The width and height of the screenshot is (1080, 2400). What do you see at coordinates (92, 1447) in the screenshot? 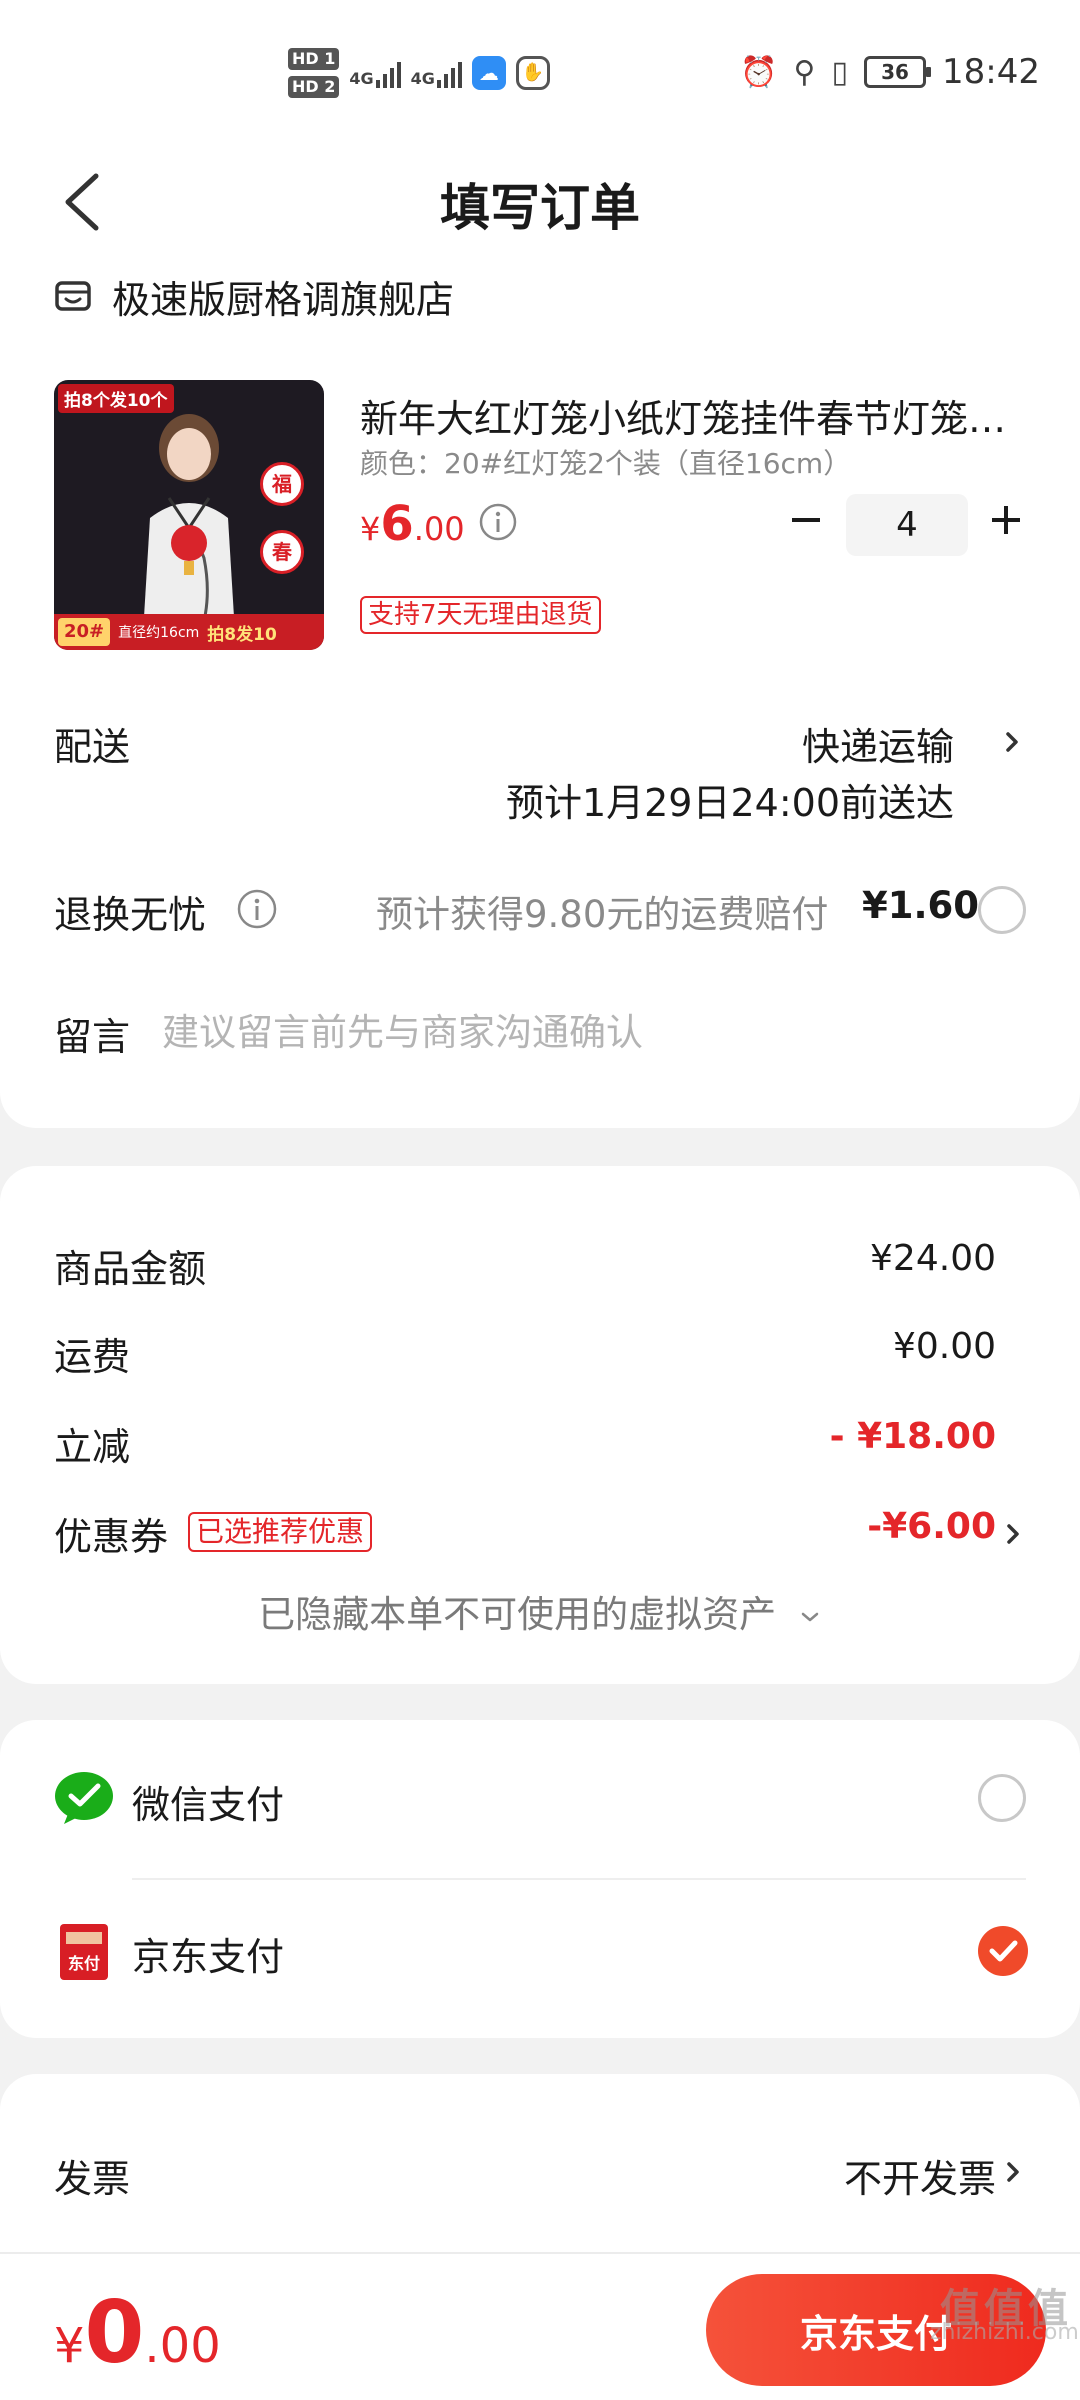
I see `discount-label: 立减` at bounding box center [92, 1447].